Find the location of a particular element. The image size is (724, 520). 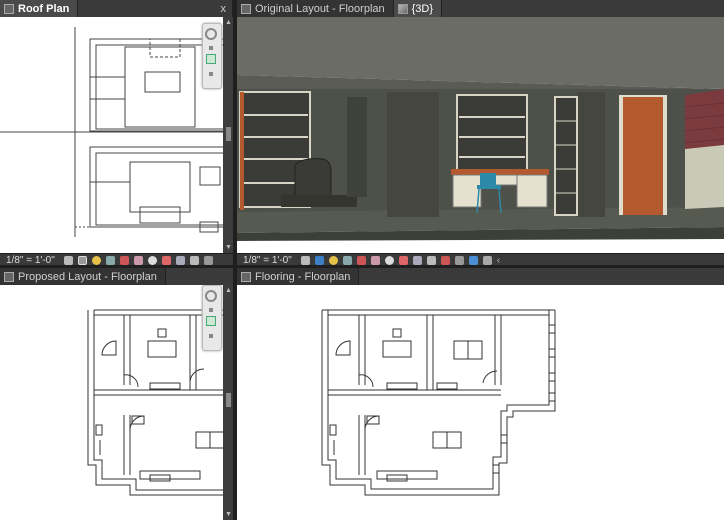

tab-original-layout: Original Layout - Floorplan is located at coordinates (315, 8).